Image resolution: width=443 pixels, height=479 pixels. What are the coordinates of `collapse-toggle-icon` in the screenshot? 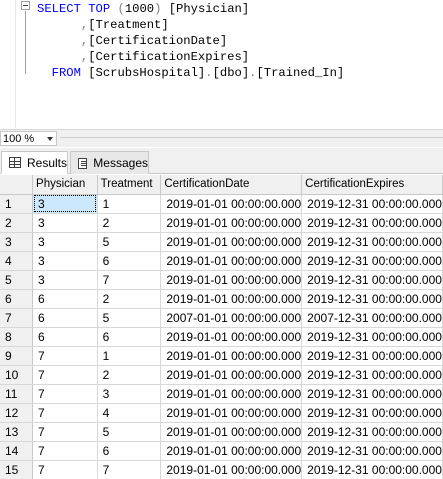 It's located at (25, 5).